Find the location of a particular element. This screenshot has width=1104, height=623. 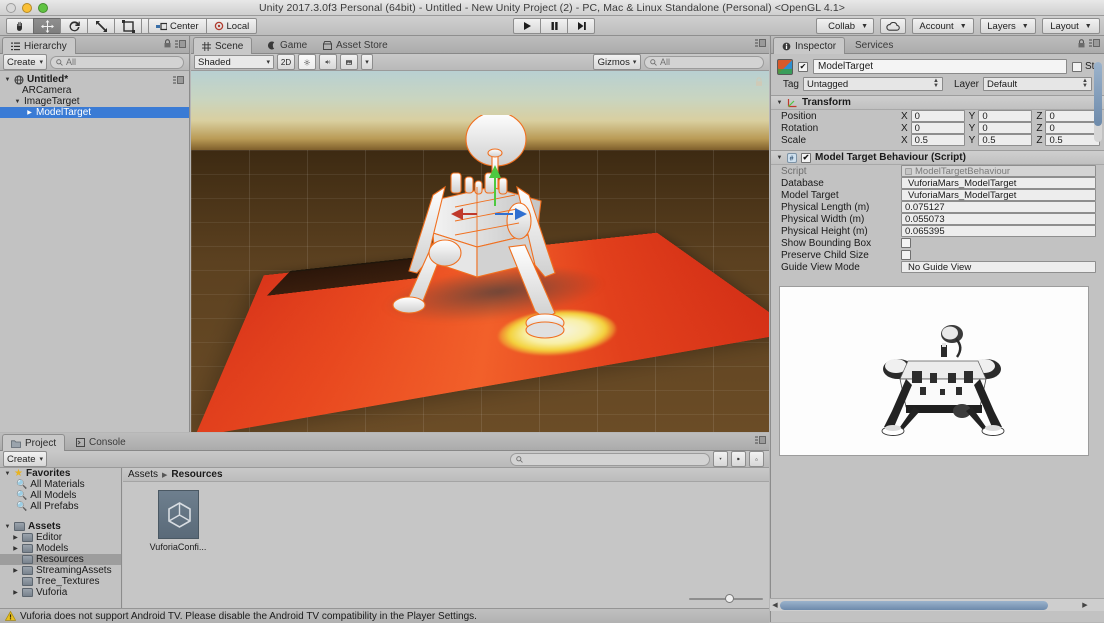

project-item-editor: Editor is located at coordinates (60, 537).